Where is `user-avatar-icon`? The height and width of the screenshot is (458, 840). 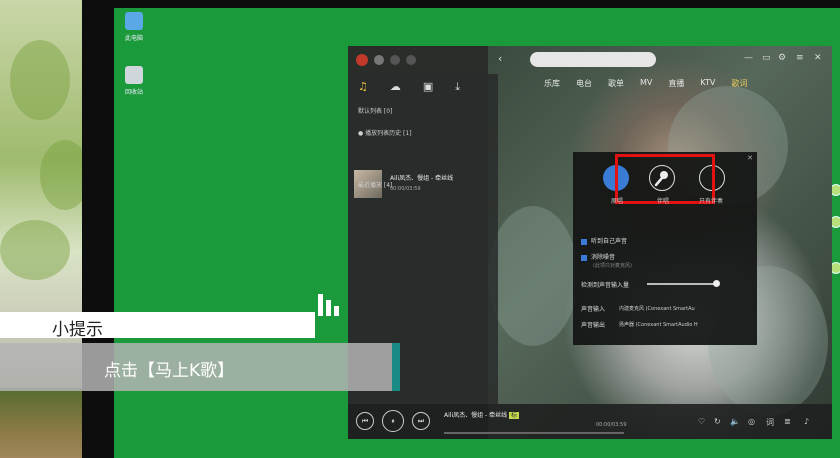 user-avatar-icon is located at coordinates (379, 60).